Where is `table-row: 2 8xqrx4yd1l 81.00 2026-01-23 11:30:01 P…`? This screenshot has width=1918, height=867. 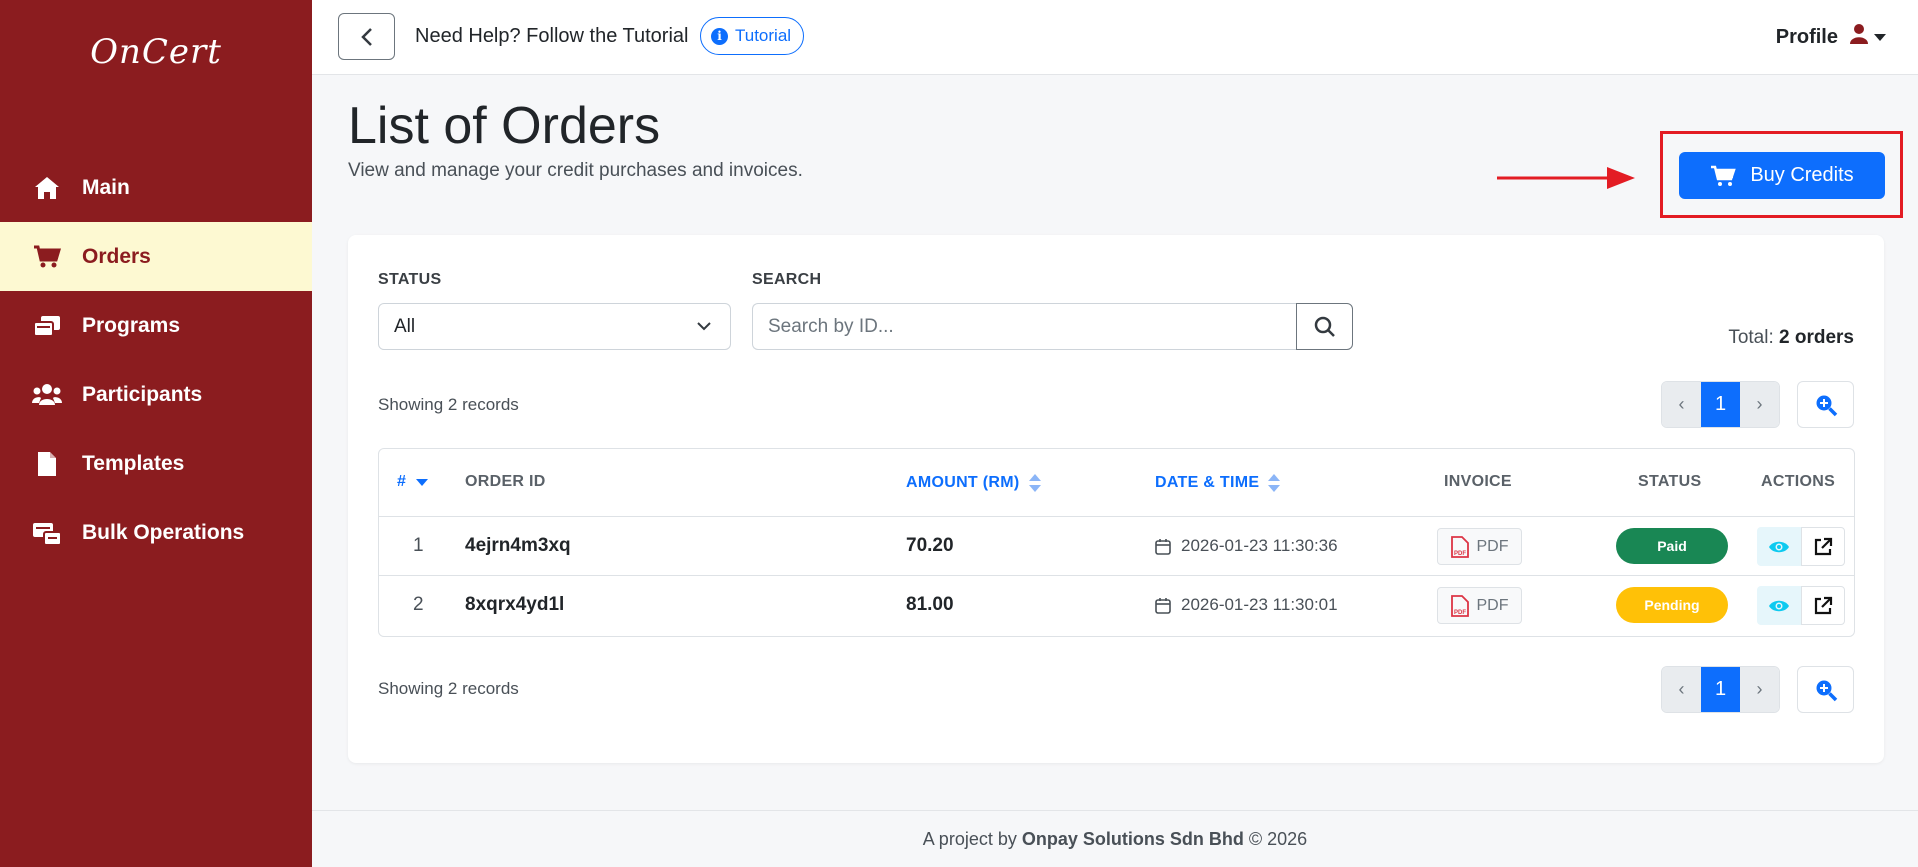
table-row: 2 8xqrx4yd1l 81.00 2026-01-23 11:30:01 P… is located at coordinates (1116, 605).